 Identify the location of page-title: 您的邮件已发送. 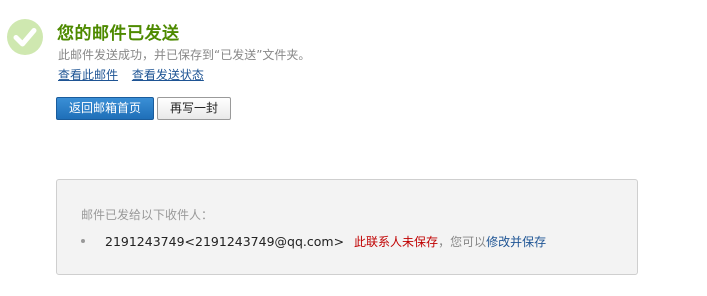
(118, 34).